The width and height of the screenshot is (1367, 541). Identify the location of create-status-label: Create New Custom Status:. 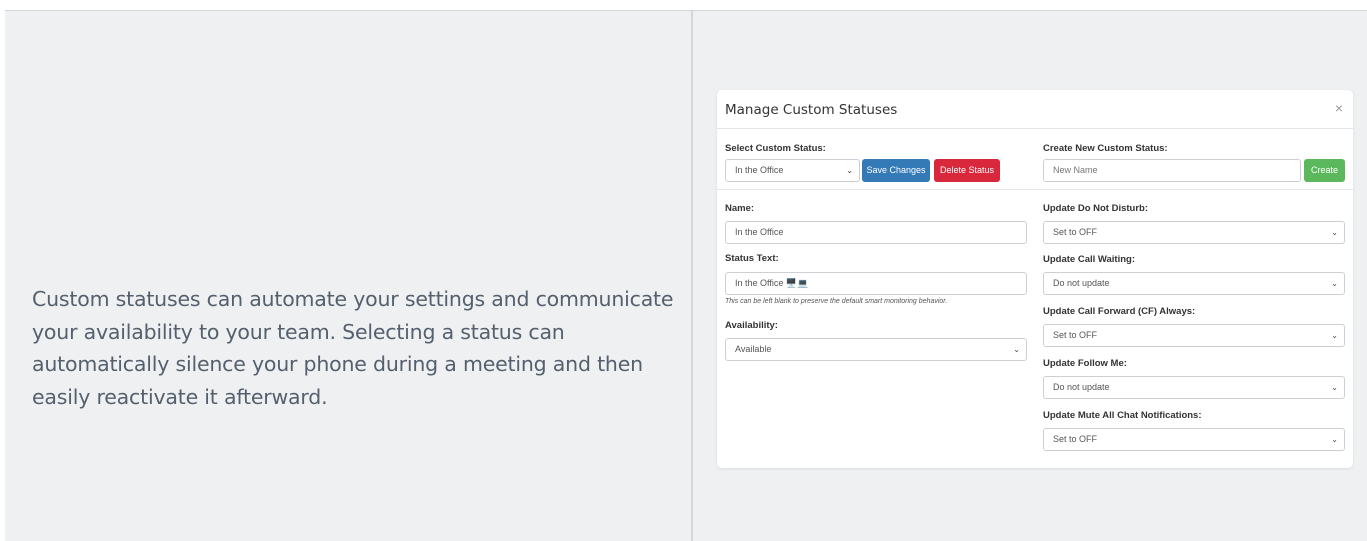
(1105, 148).